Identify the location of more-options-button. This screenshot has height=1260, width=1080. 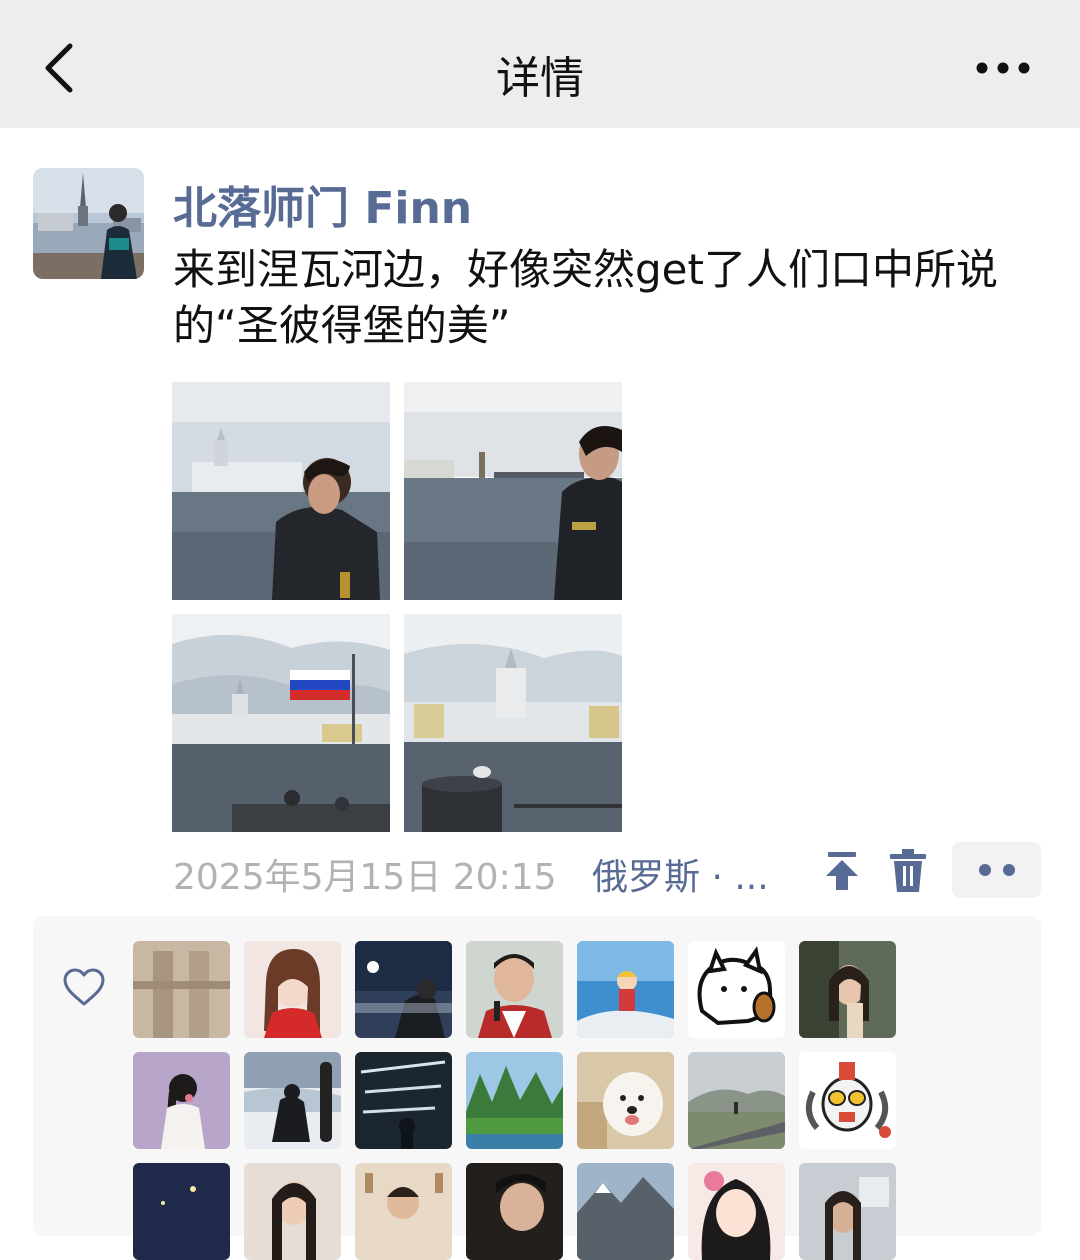
(1003, 68).